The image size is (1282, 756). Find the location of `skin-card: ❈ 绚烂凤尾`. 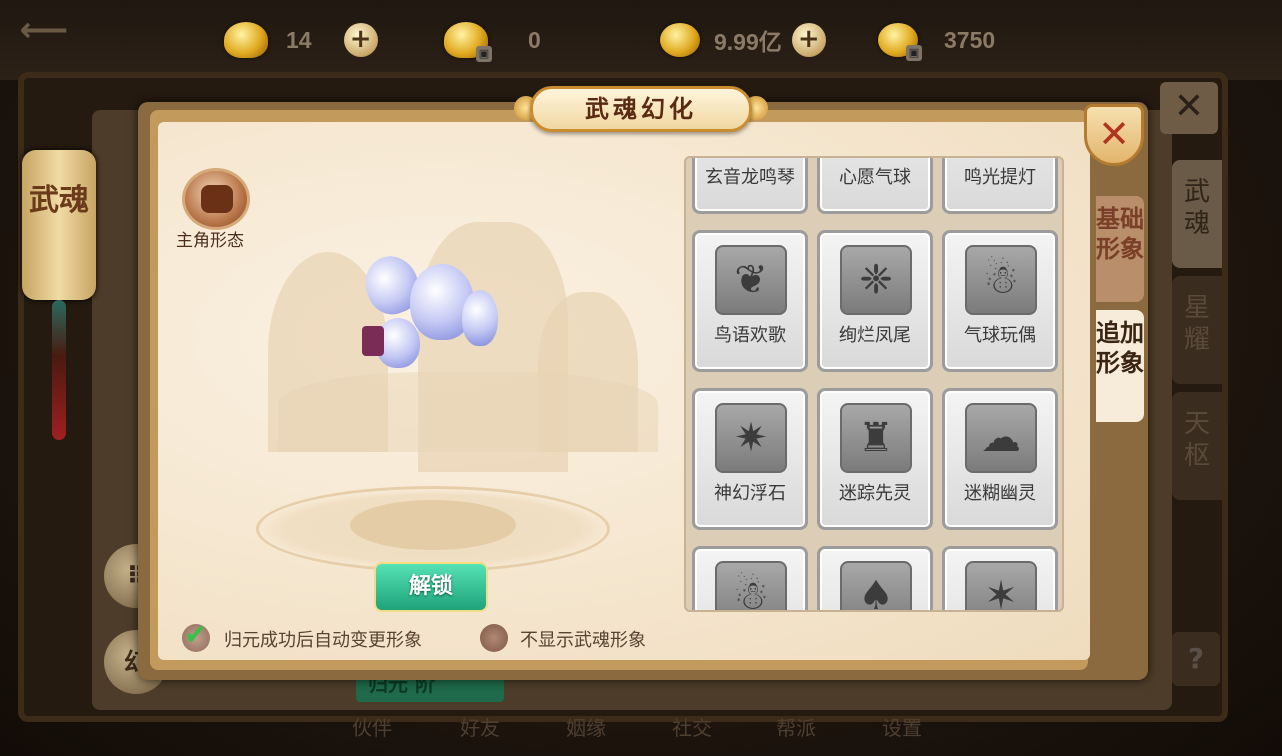

skin-card: ❈ 绚烂凤尾 is located at coordinates (875, 301).